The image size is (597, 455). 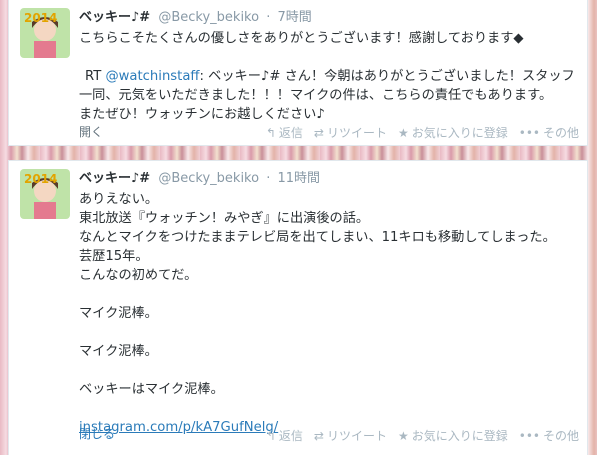 What do you see at coordinates (138, 275) in the screenshot?
I see `tweet-line: こんなの初めてだ。` at bounding box center [138, 275].